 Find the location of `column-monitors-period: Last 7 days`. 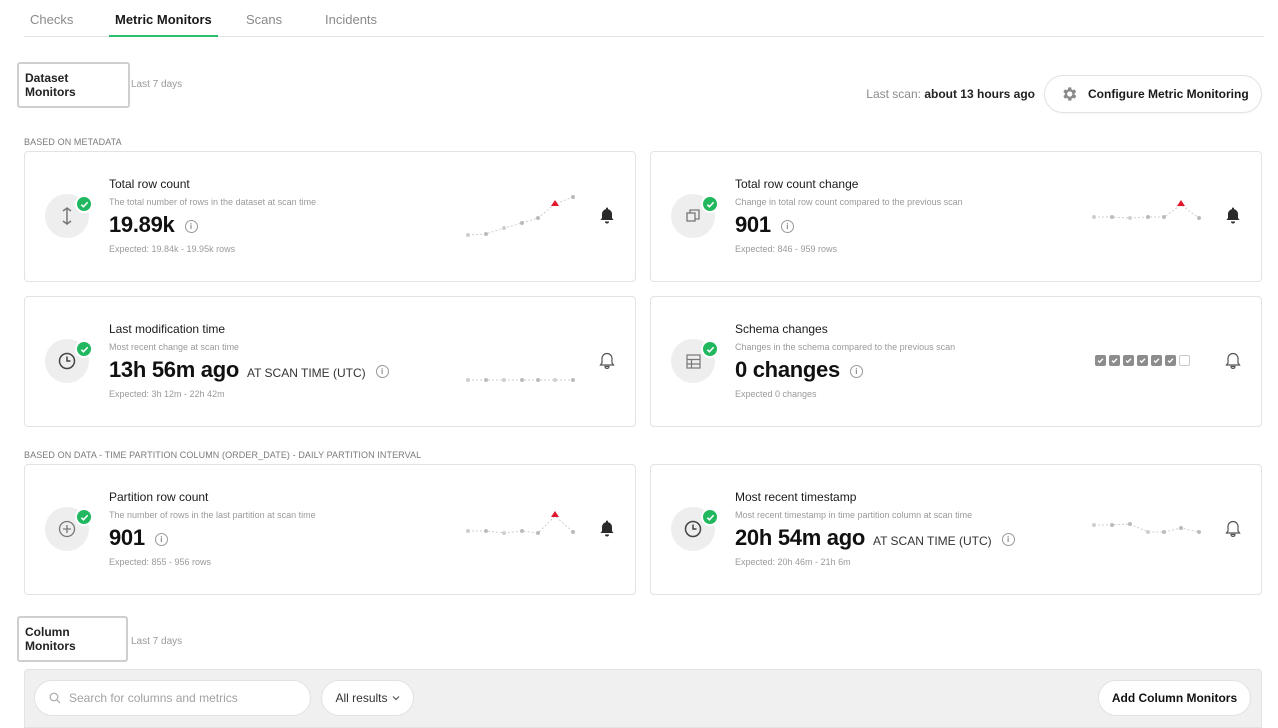

column-monitors-period: Last 7 days is located at coordinates (157, 641).